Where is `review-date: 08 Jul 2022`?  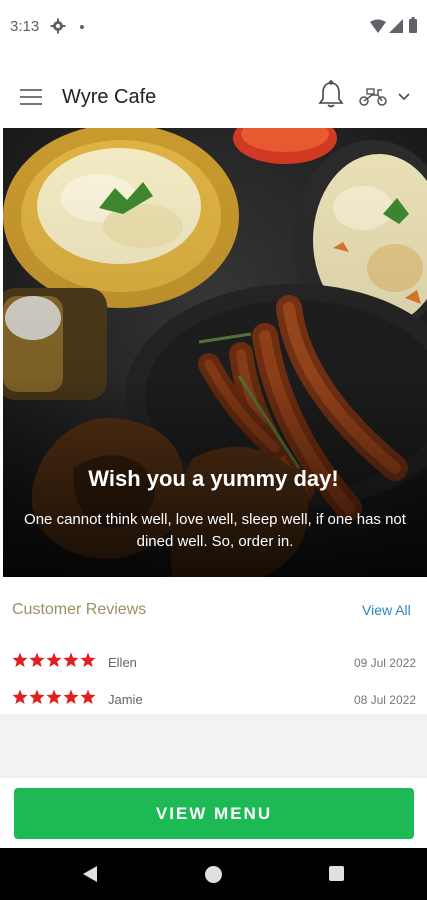 review-date: 08 Jul 2022 is located at coordinates (384, 700).